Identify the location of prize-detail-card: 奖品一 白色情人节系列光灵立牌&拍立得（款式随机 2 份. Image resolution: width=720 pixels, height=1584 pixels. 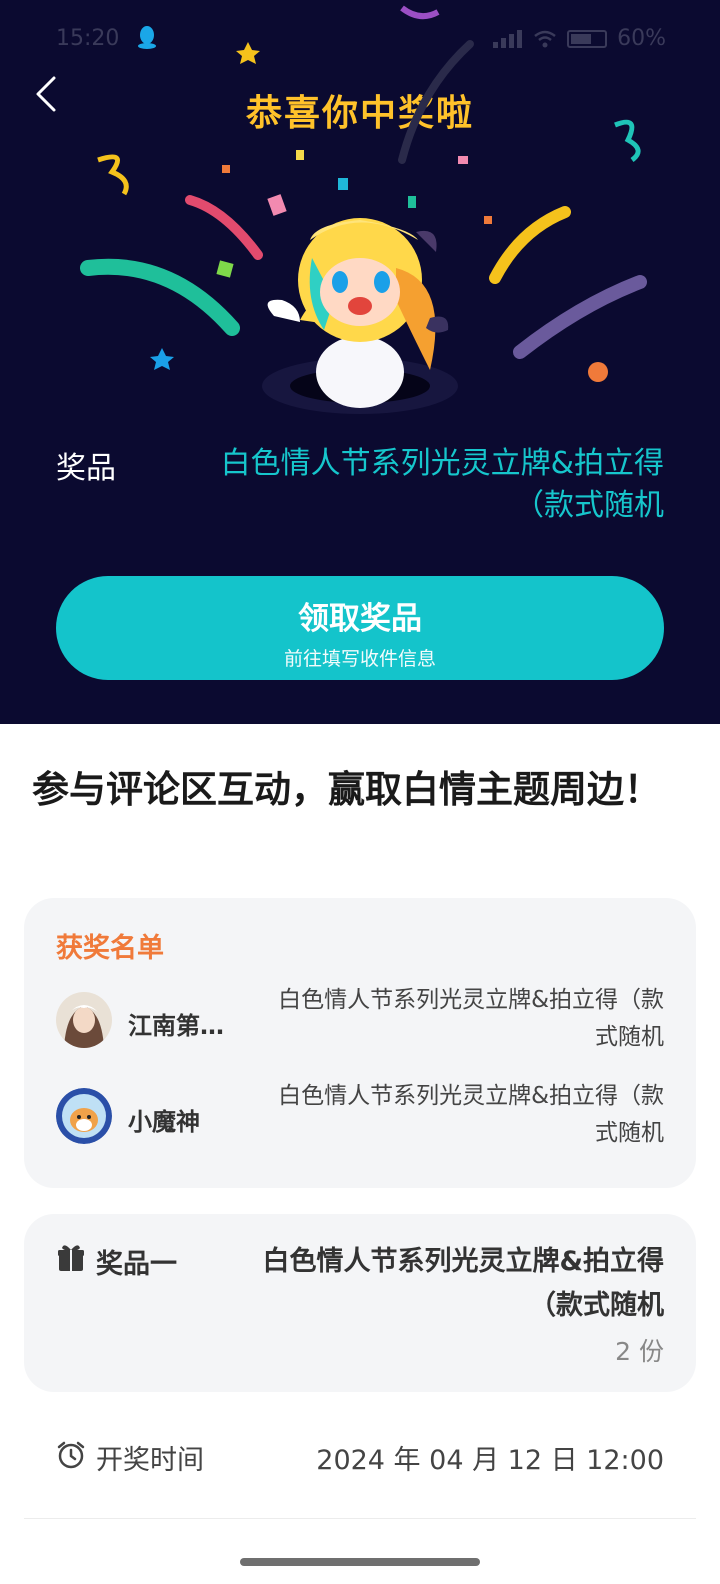
(360, 1303).